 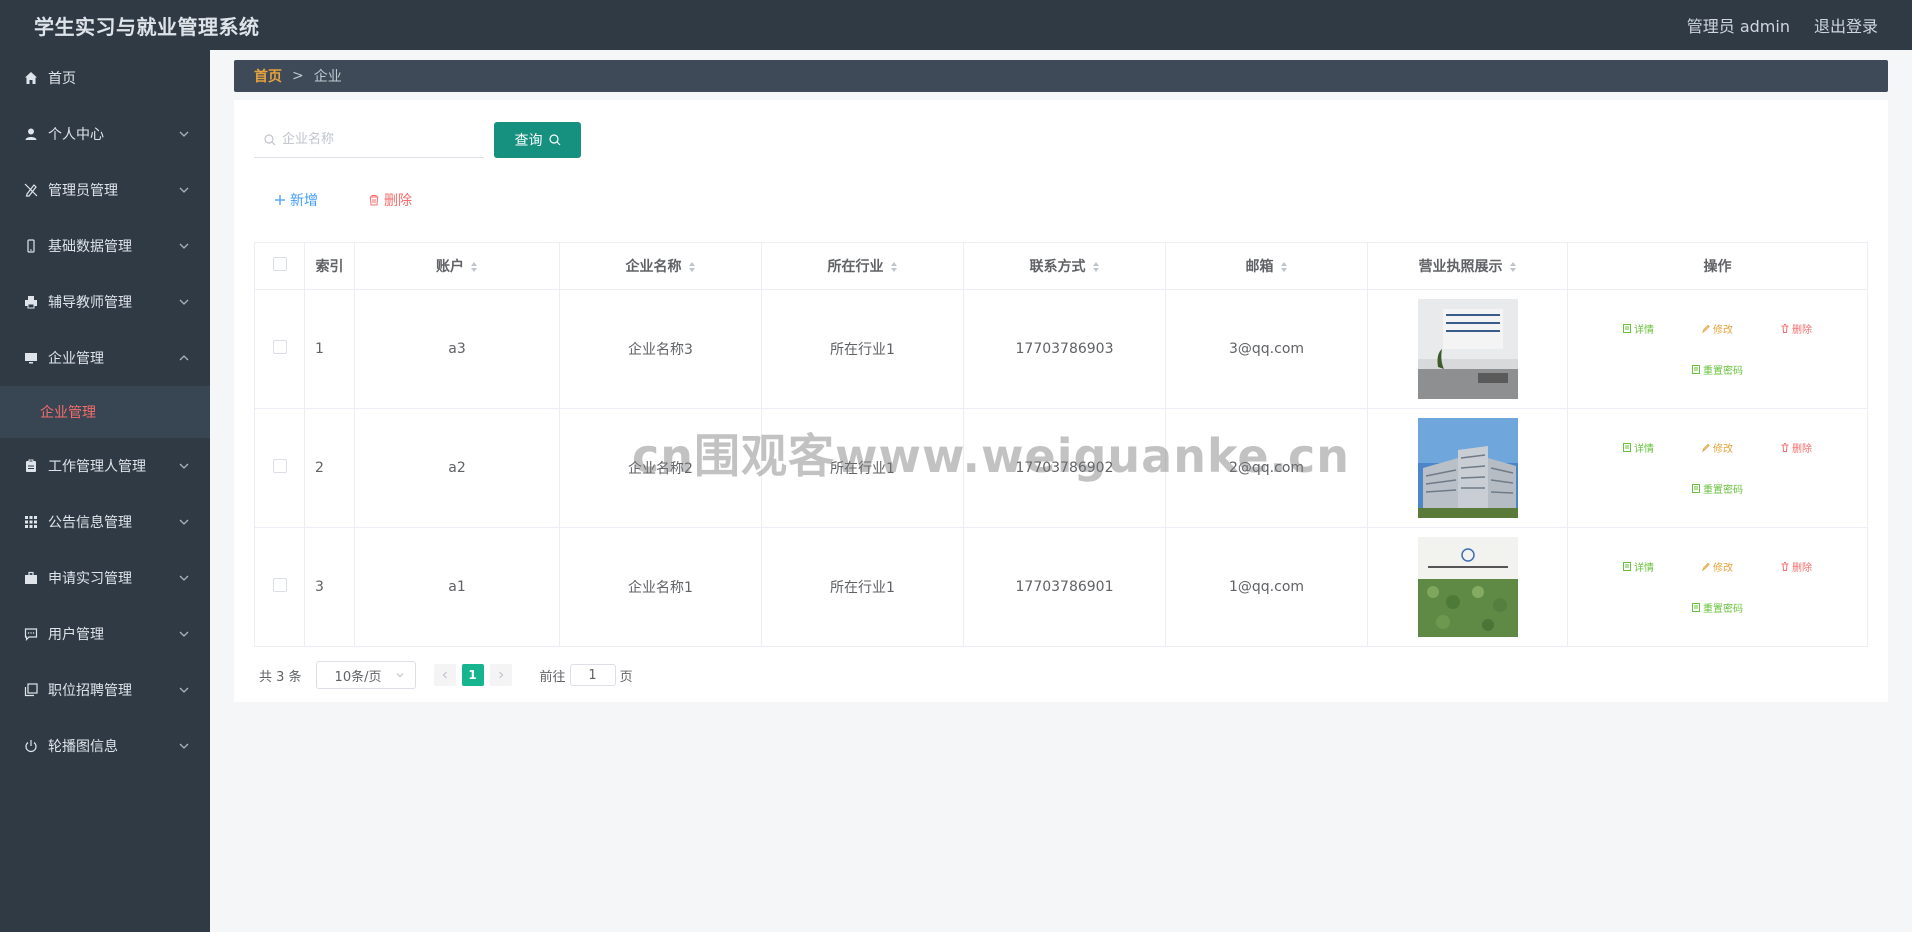 What do you see at coordinates (105, 246) in the screenshot?
I see `sidebar-item-basic-data: 基础数据管理` at bounding box center [105, 246].